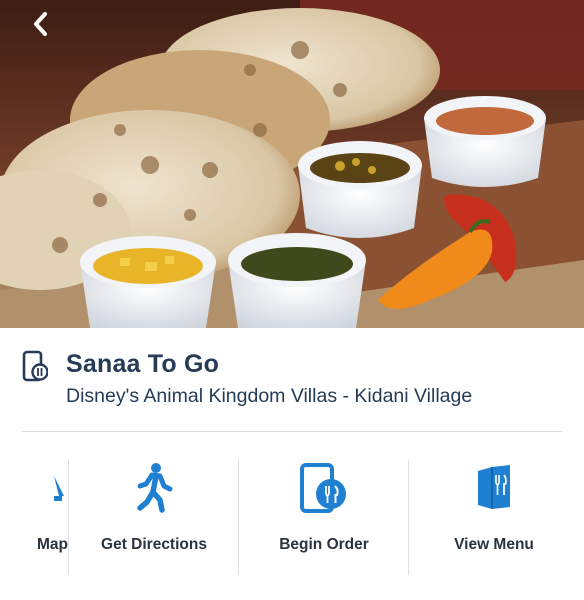  What do you see at coordinates (154, 517) in the screenshot?
I see `get-directions-button: Get Directions` at bounding box center [154, 517].